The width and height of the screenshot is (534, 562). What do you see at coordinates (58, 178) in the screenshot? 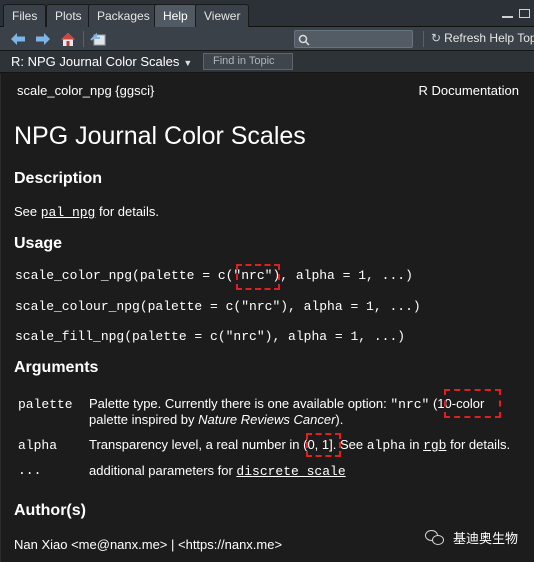
I see `section-heading-description: Description` at bounding box center [58, 178].